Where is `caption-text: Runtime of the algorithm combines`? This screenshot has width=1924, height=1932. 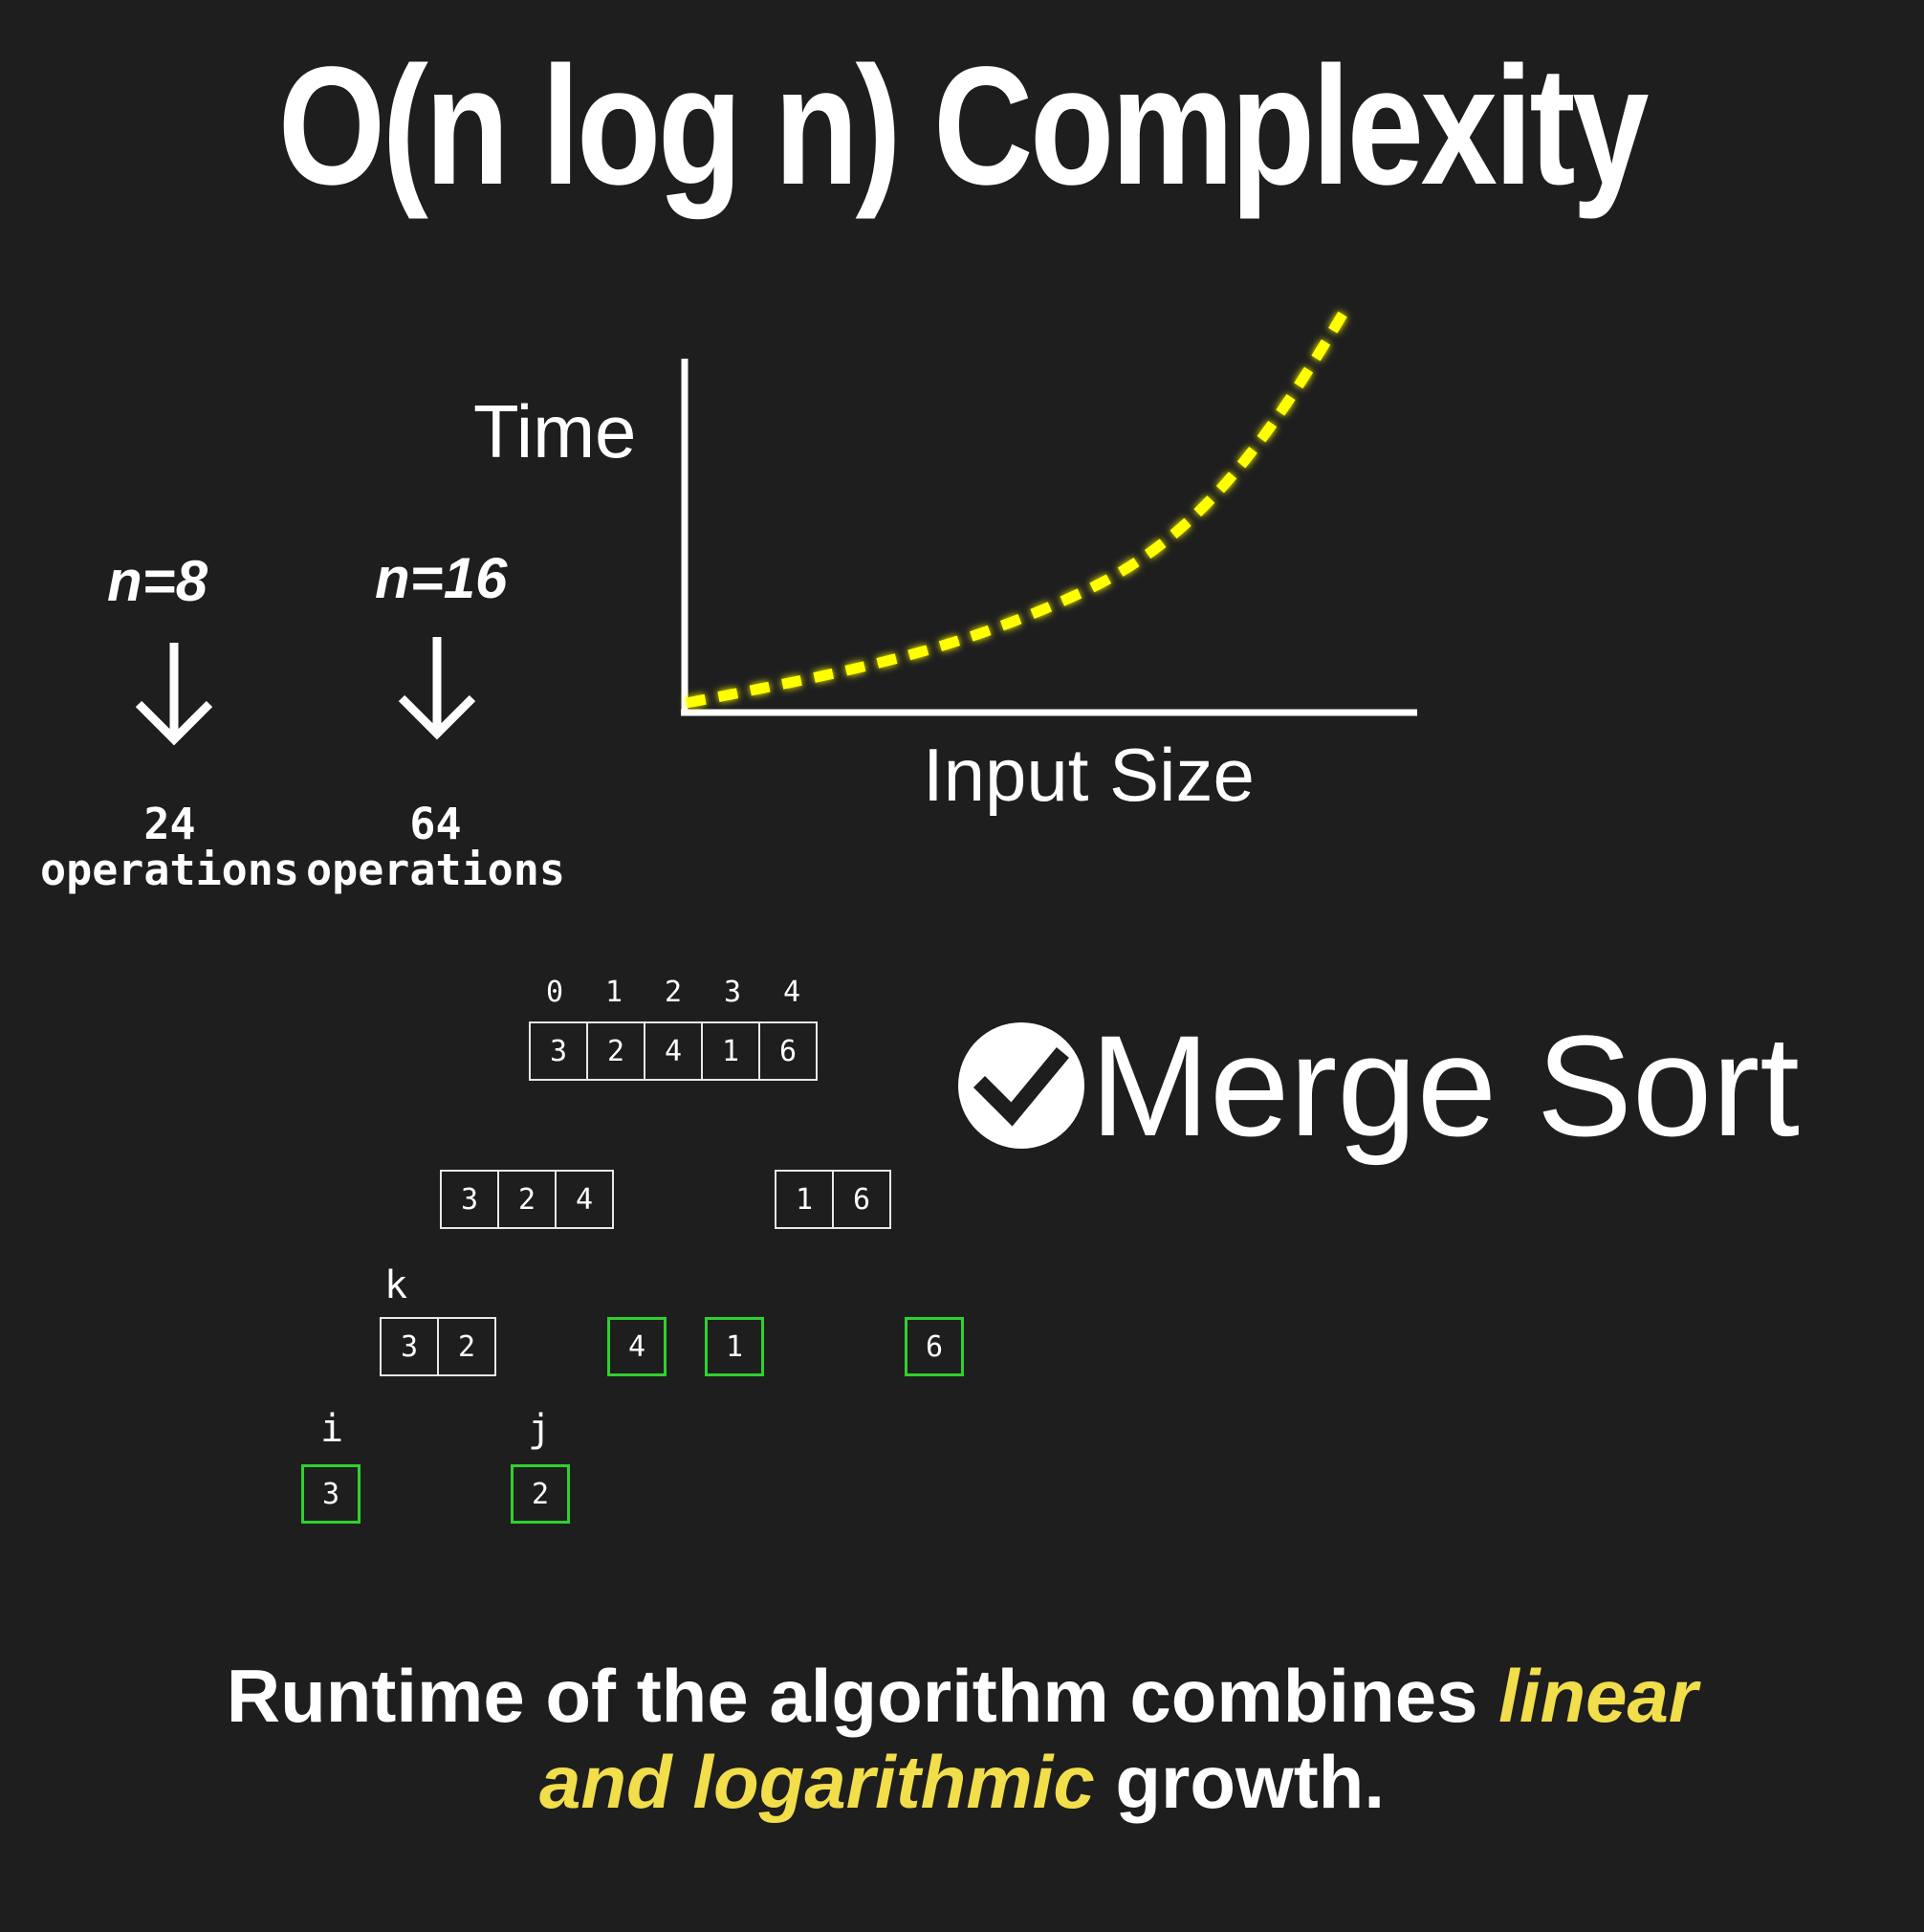
caption-text: Runtime of the algorithm combines is located at coordinates (862, 1696).